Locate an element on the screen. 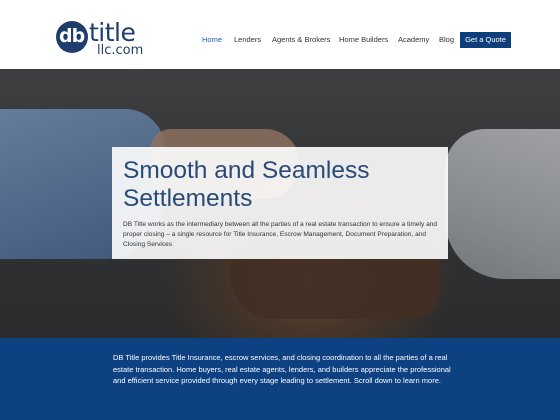 Image resolution: width=560 pixels, height=420 pixels. nav-item-home: Home is located at coordinates (212, 40).